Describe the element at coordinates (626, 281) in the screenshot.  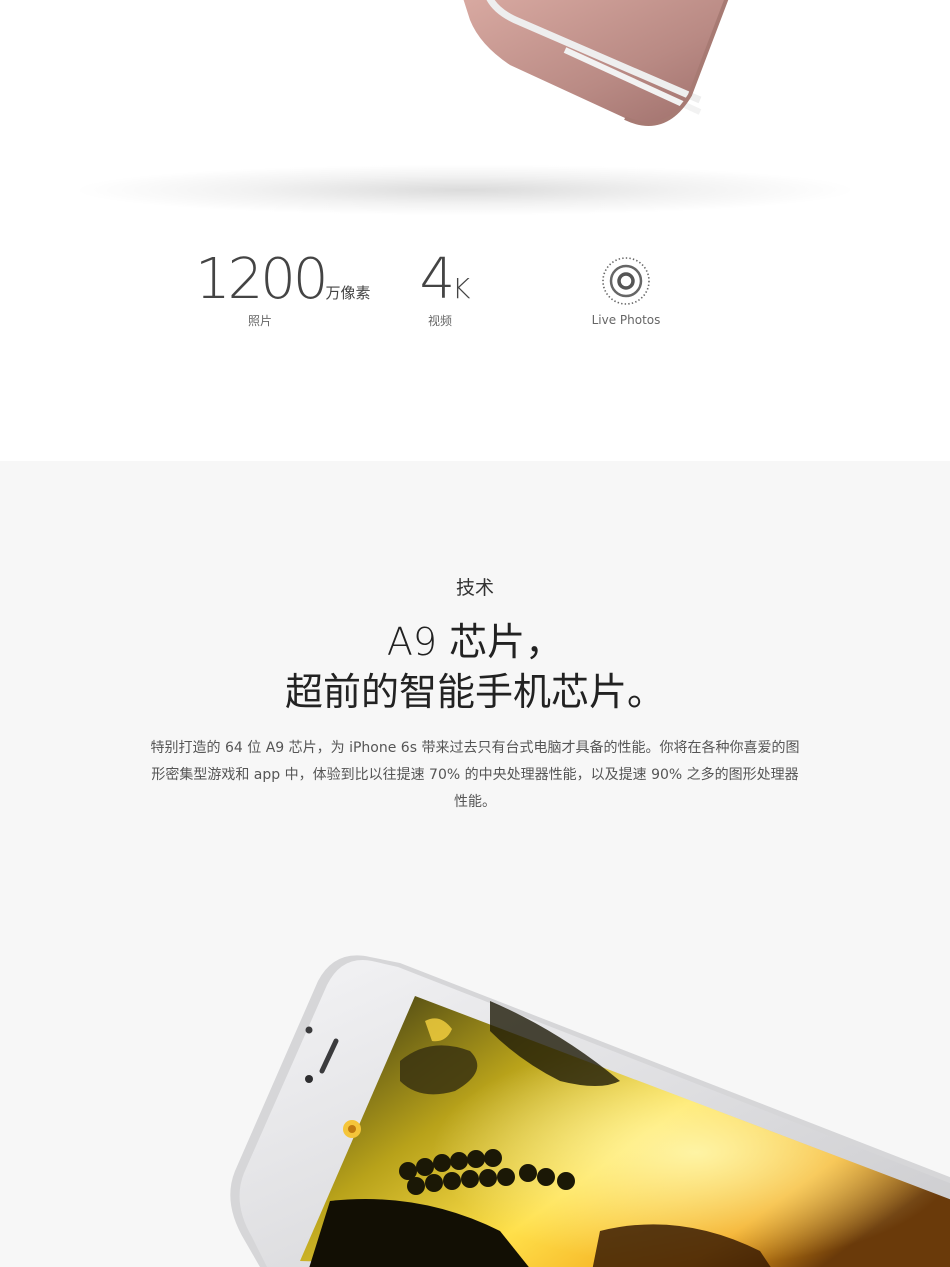
I see `live-photos-icon` at that location.